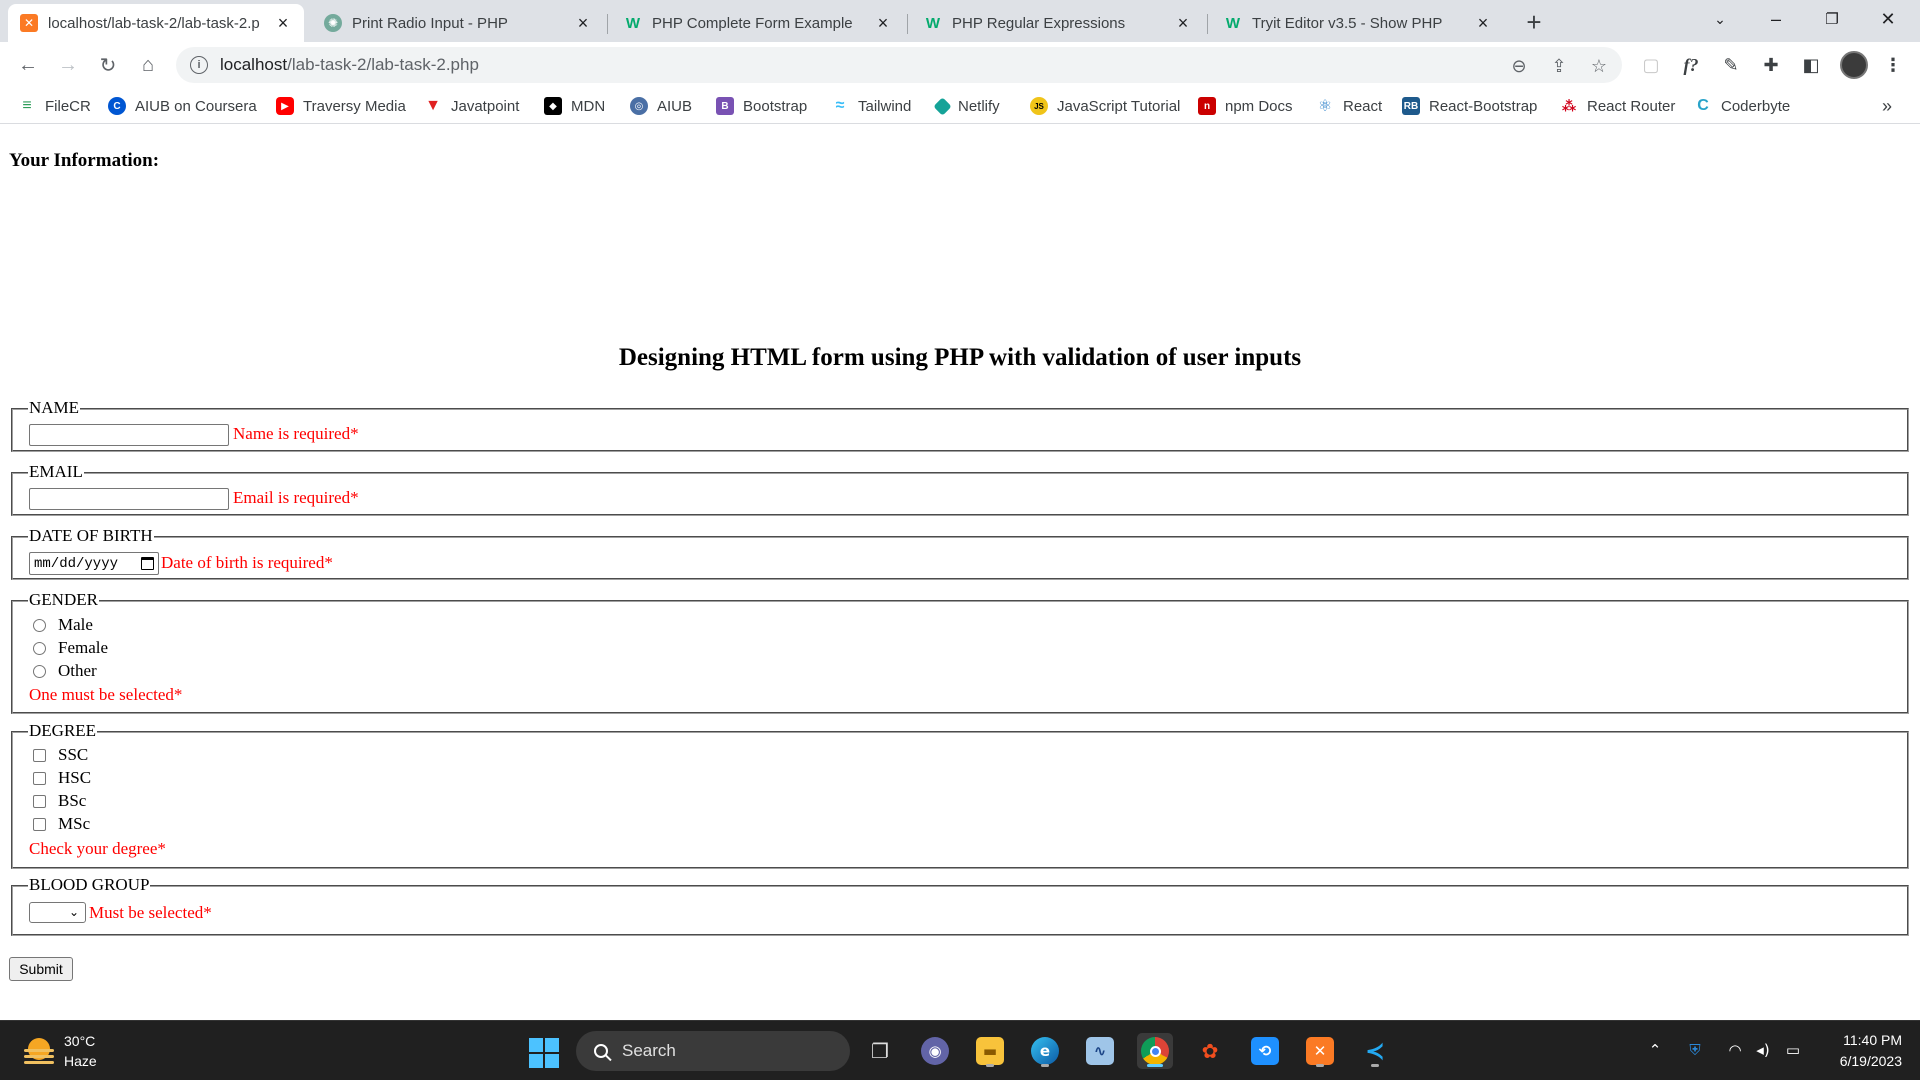 The image size is (1920, 1080). Describe the element at coordinates (129, 435) in the screenshot. I see `name-input` at that location.